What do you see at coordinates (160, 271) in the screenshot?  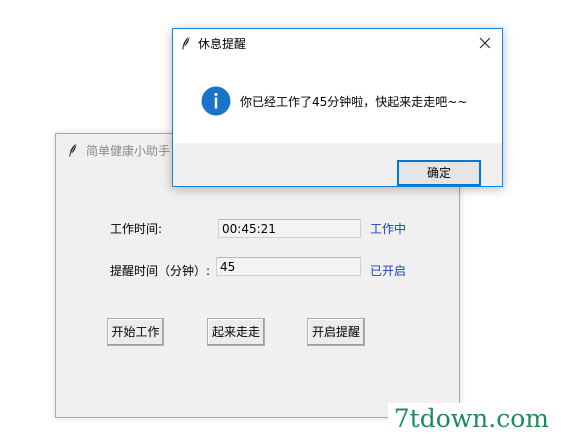 I see `remind-time-label: 提醒时间（分钟）:` at bounding box center [160, 271].